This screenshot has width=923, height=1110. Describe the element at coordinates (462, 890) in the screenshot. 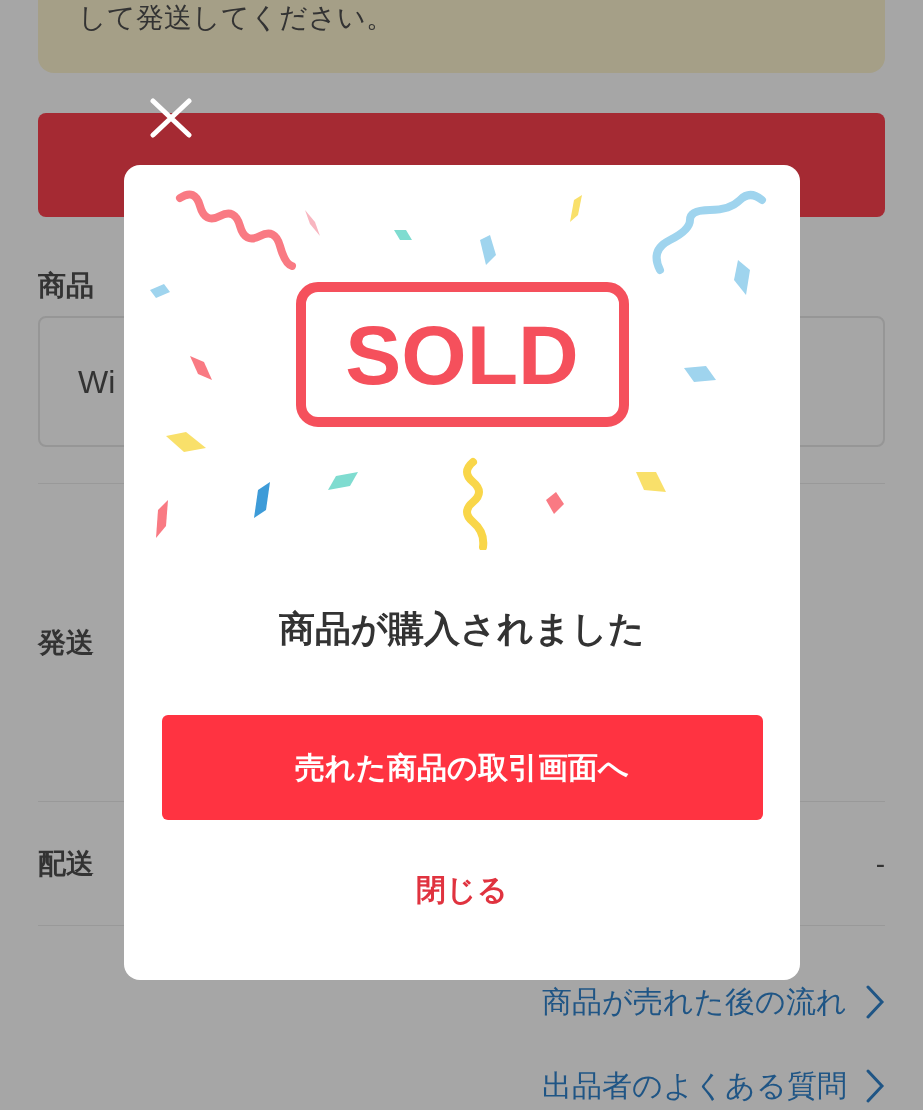

I see `close-button: 閉じる` at that location.